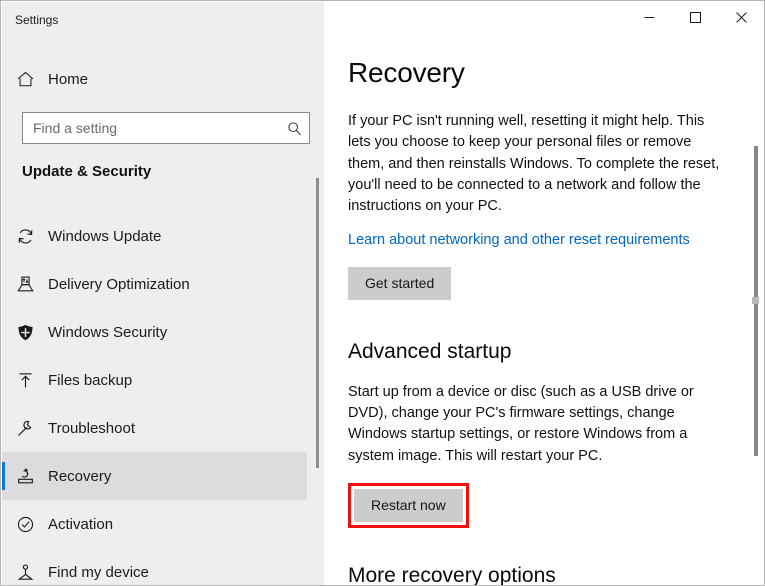  I want to click on page-title: Recovery, so click(406, 72).